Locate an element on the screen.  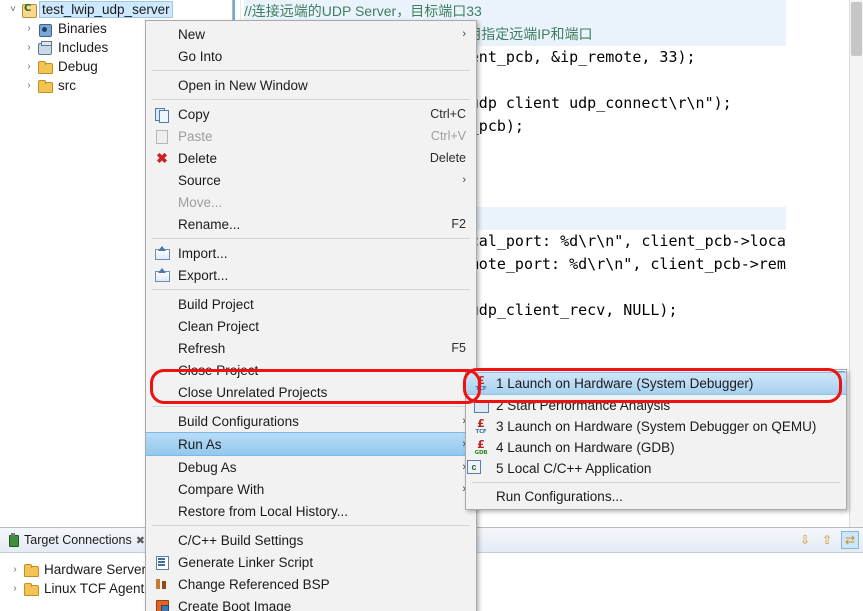
submenu-item-4-launch-on-hardware-gdb: £ GDB 4 Launch on Hardware (GDB) is located at coordinates (656, 447).